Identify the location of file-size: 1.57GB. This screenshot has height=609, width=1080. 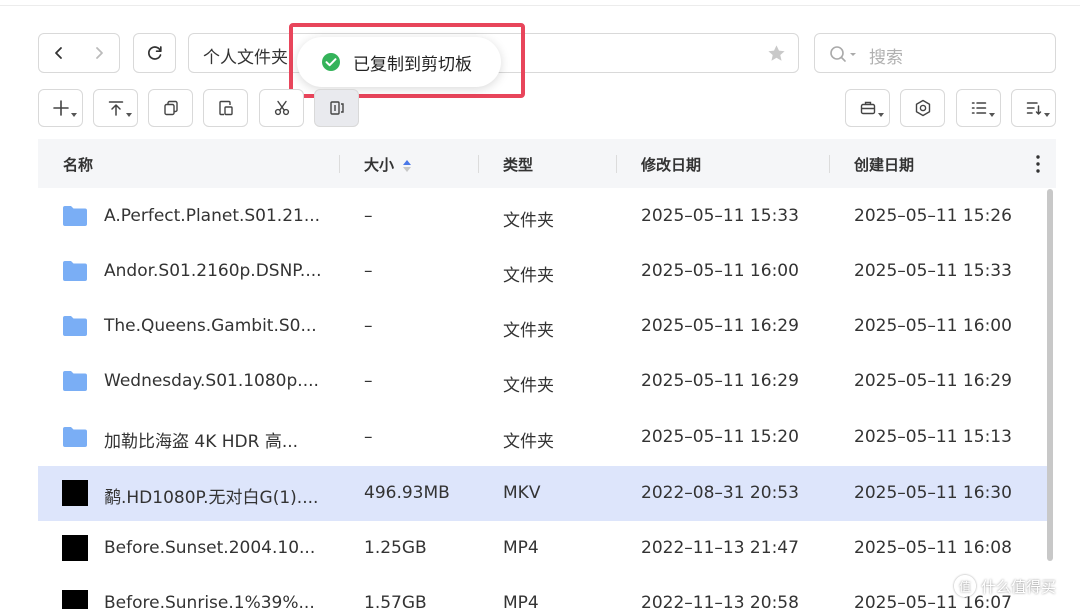
(395, 601).